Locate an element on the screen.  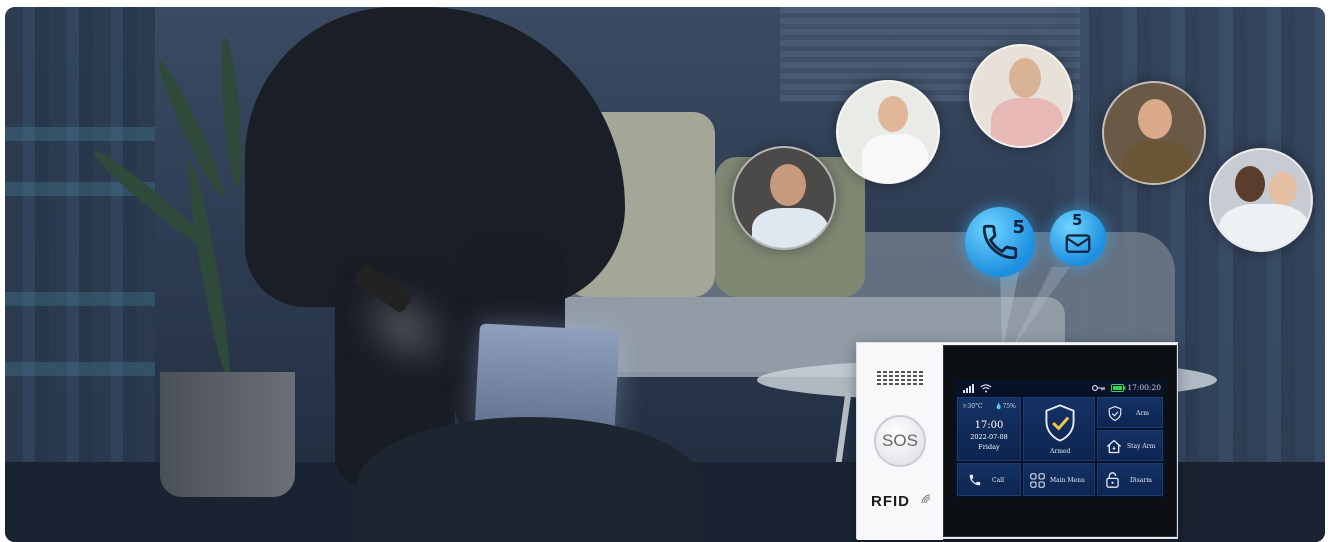
armed-status-tile: Armed is located at coordinates (1059, 429).